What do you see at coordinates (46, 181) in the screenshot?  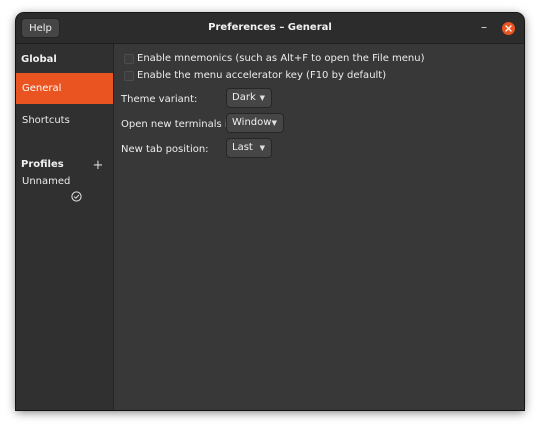 I see `profile-label: Unnamed` at bounding box center [46, 181].